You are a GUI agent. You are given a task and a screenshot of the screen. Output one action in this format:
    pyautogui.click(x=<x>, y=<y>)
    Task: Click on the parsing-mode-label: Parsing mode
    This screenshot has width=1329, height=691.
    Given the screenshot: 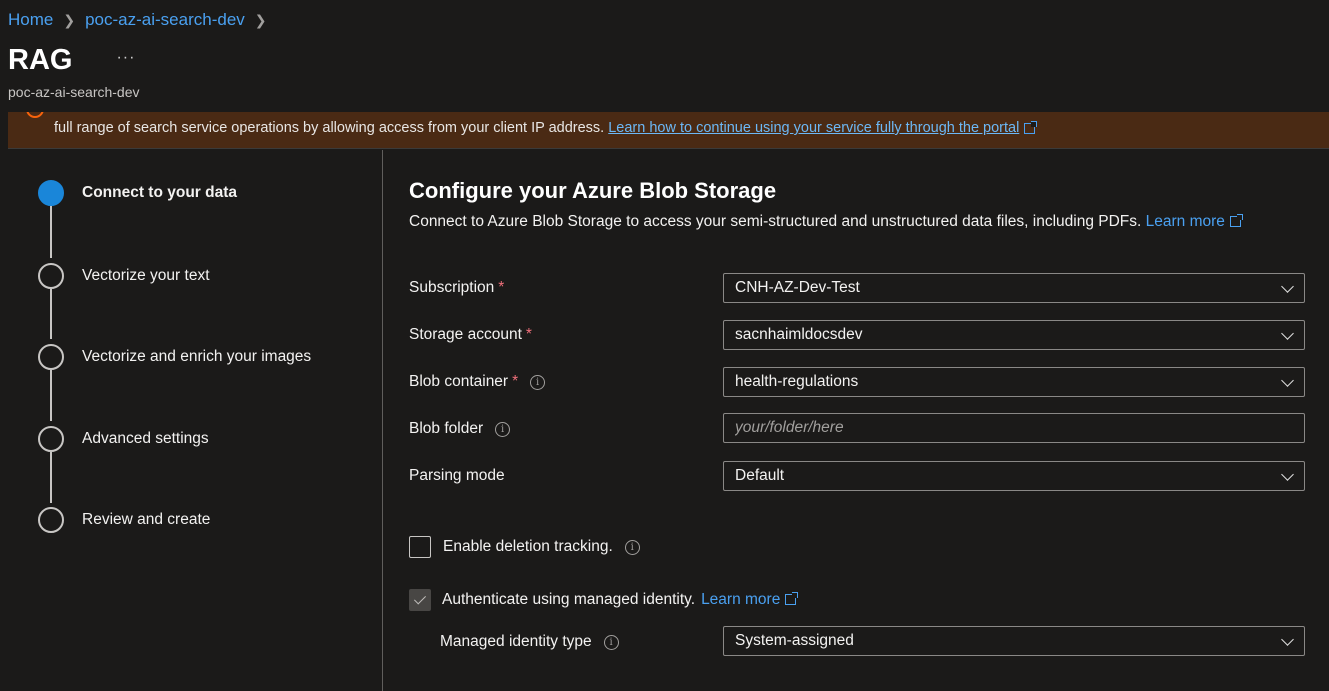 What is the action you would take?
    pyautogui.click(x=457, y=476)
    